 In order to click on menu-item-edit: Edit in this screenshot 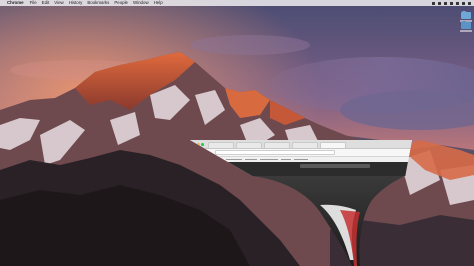, I will do `click(46, 3)`.